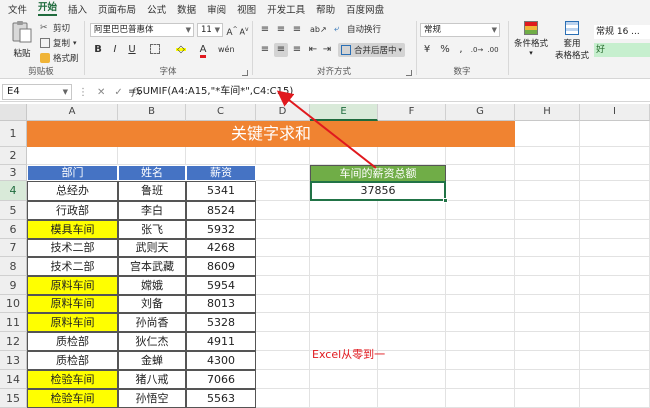 Image resolution: width=650 pixels, height=408 pixels. I want to click on border-button, so click(155, 50).